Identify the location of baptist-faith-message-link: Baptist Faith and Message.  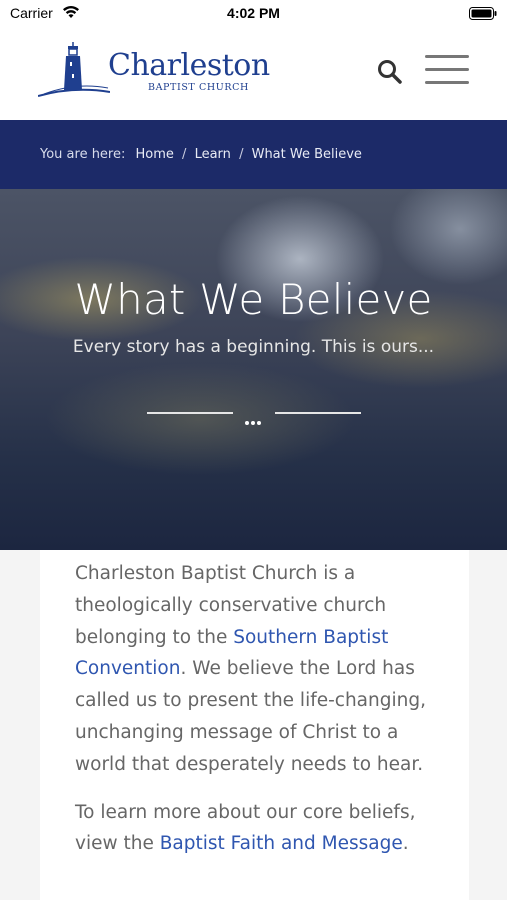
(281, 843).